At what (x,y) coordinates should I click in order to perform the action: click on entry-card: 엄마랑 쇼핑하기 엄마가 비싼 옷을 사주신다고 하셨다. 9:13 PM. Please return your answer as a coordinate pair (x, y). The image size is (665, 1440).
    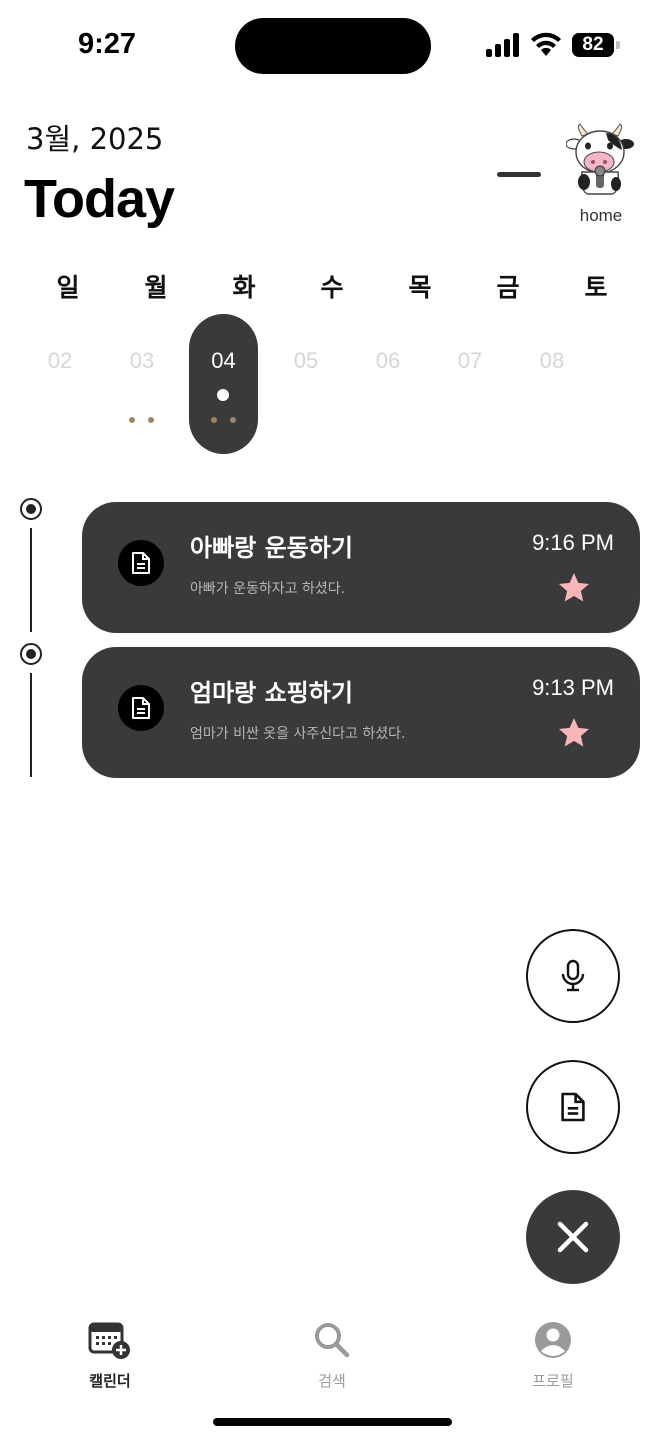
    Looking at the image, I should click on (361, 712).